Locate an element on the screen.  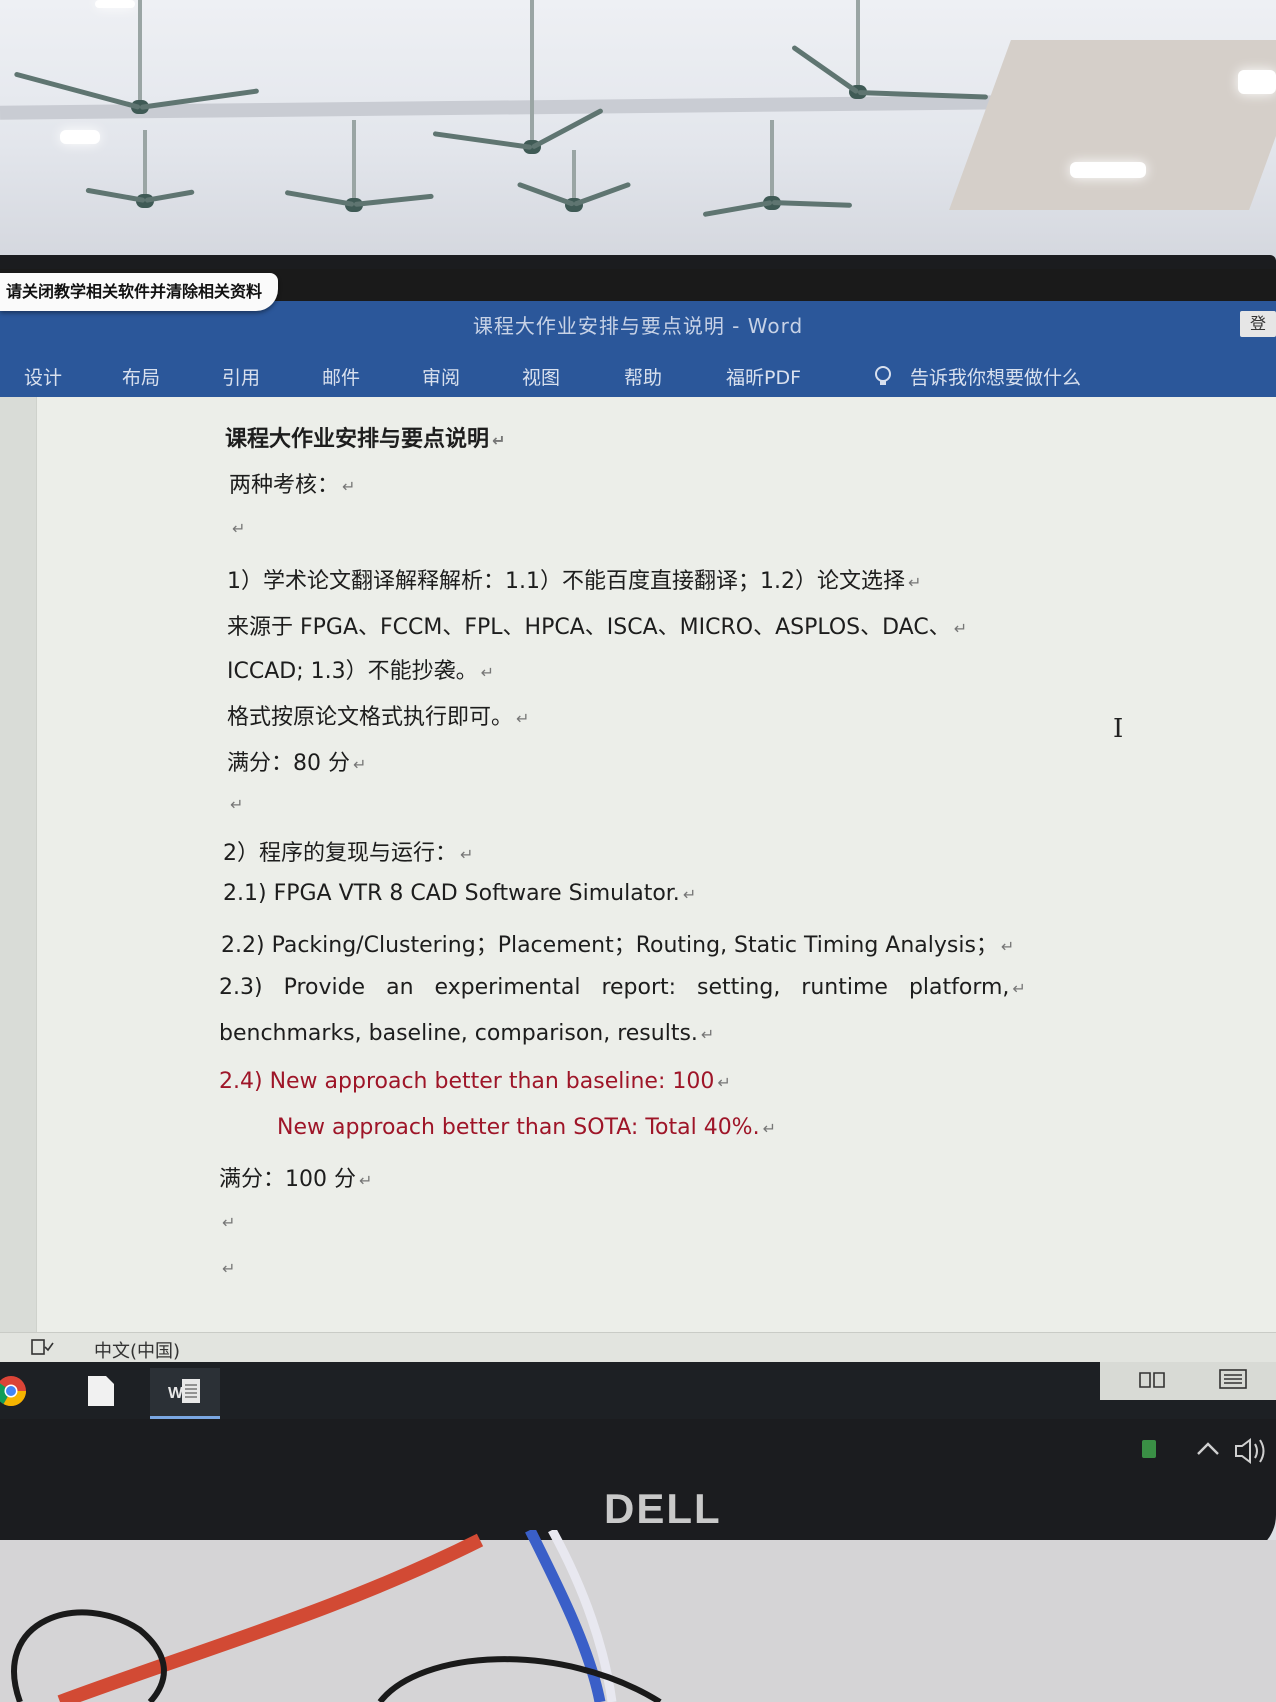
system-tray is located at coordinates (1203, 1451).